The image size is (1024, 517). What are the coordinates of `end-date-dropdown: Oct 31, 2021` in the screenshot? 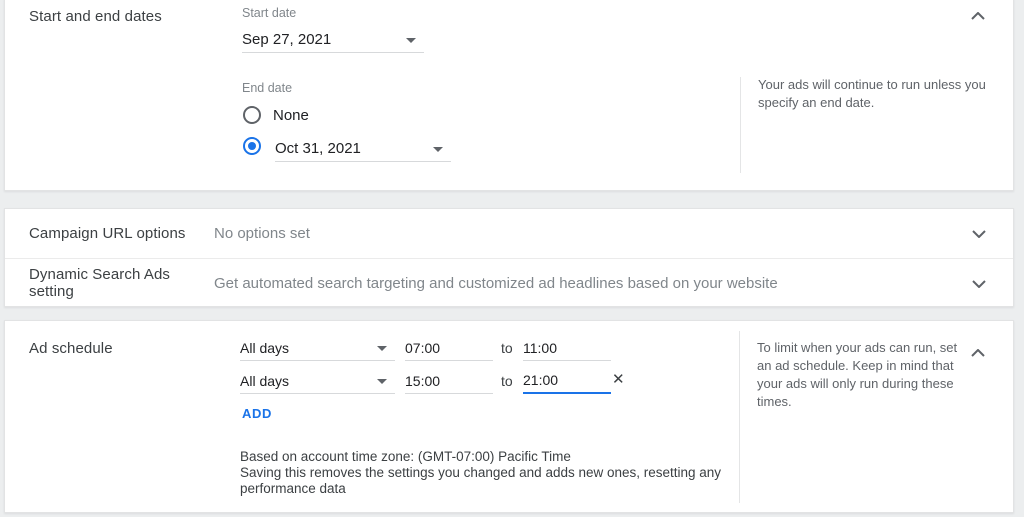 It's located at (363, 149).